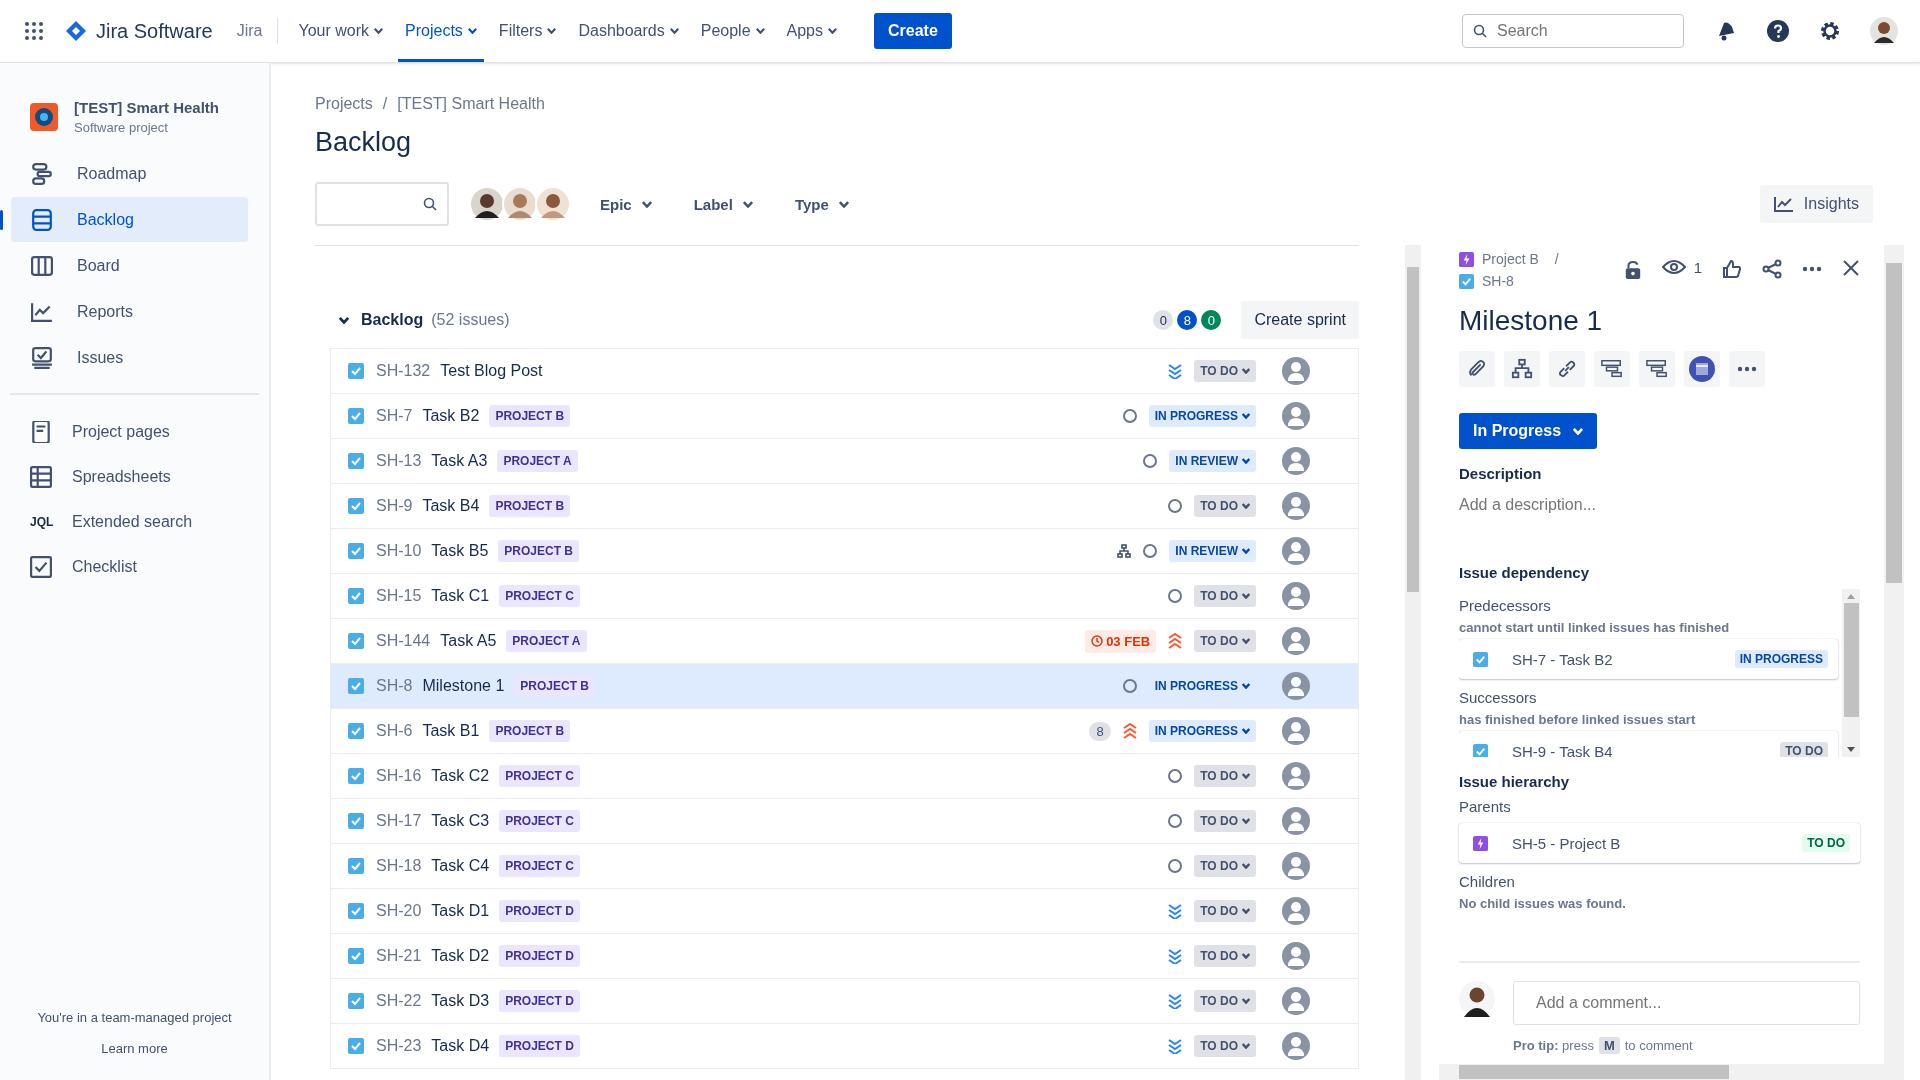 This screenshot has width=1920, height=1080. I want to click on issue-key: SH-10, so click(399, 551).